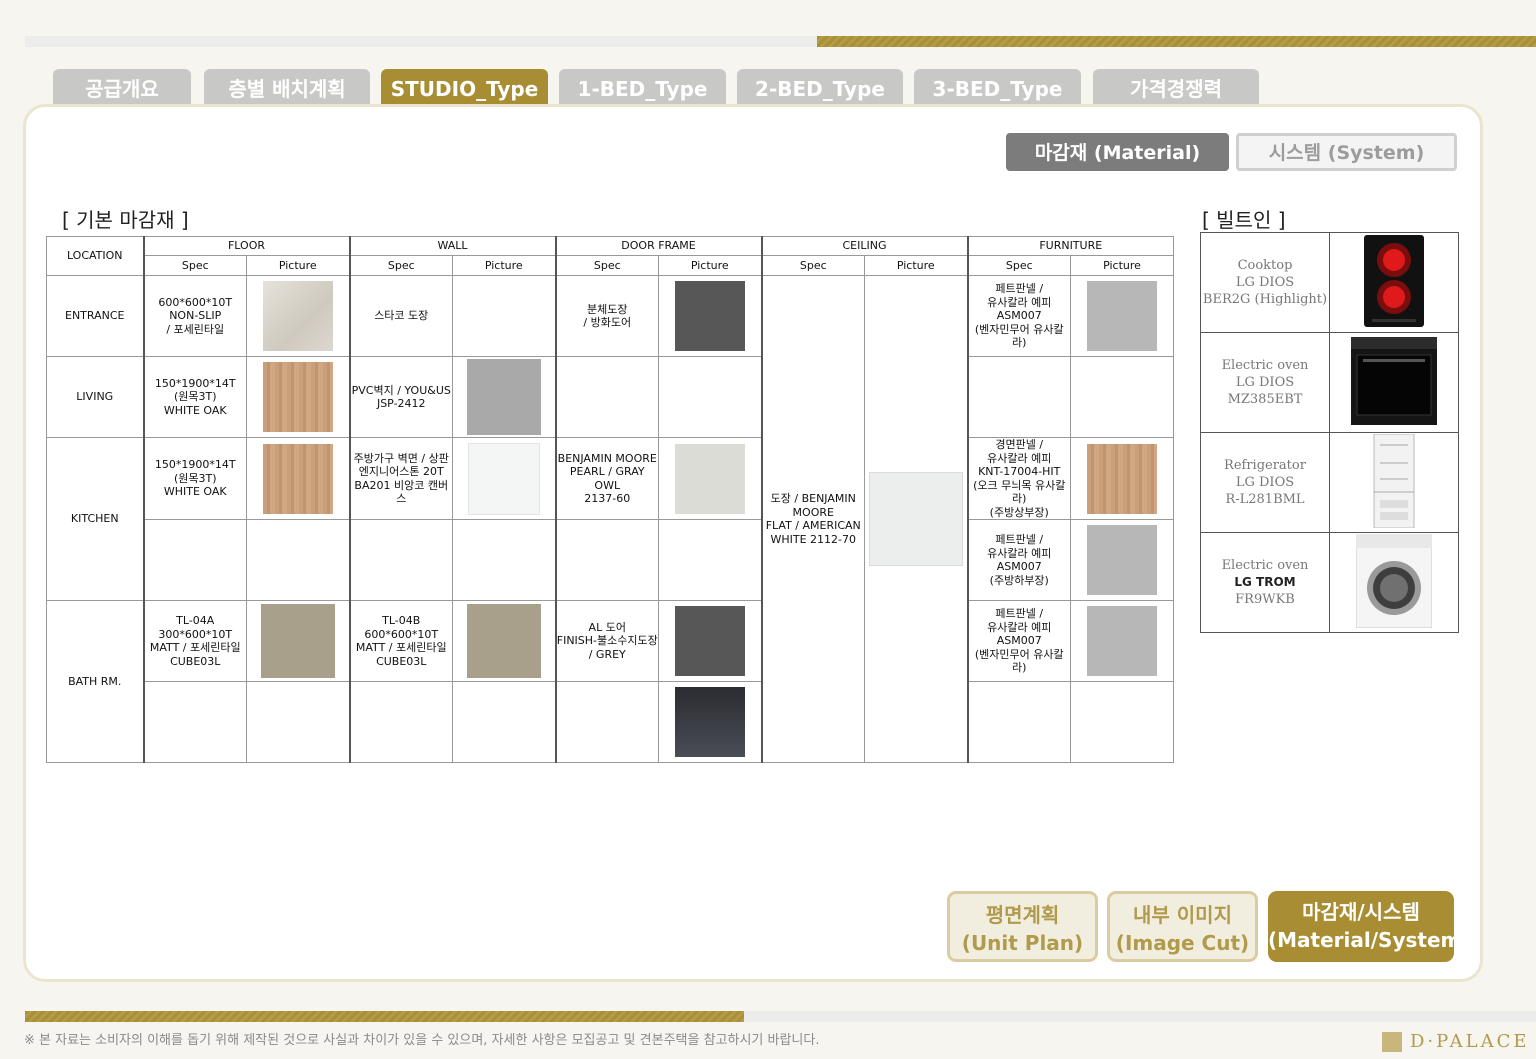  Describe the element at coordinates (194, 316) in the screenshot. I see `entrance-floor-spec: 600*600*10T NON-SLIP / 포세린타일` at that location.